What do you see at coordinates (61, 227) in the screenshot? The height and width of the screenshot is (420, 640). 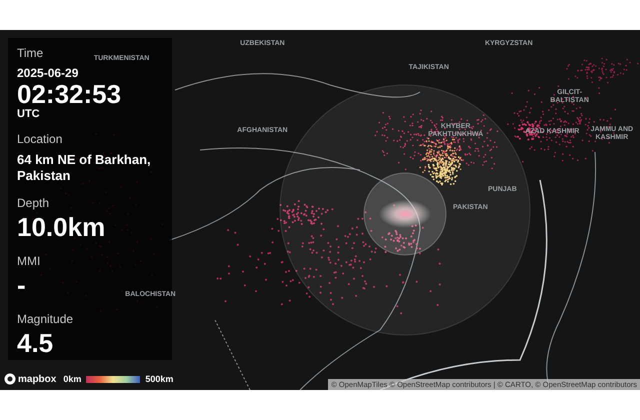 I see `field-value: 10.0km` at bounding box center [61, 227].